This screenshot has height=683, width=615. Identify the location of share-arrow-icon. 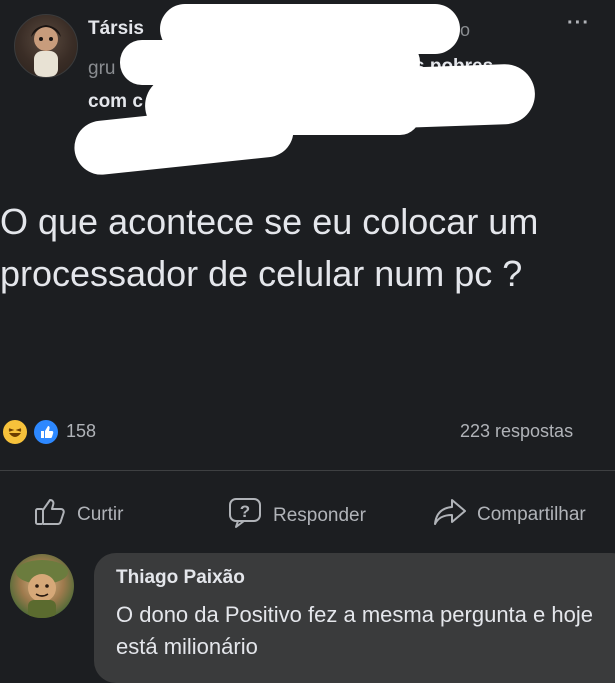
(450, 515).